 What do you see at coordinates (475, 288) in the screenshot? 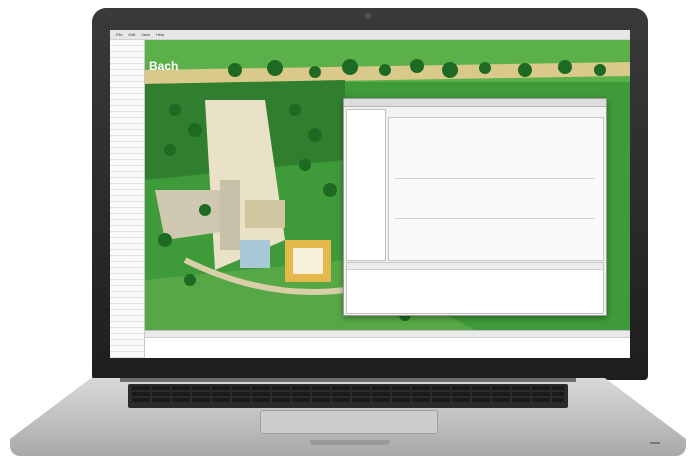
I see `dialog-lower-table` at bounding box center [475, 288].